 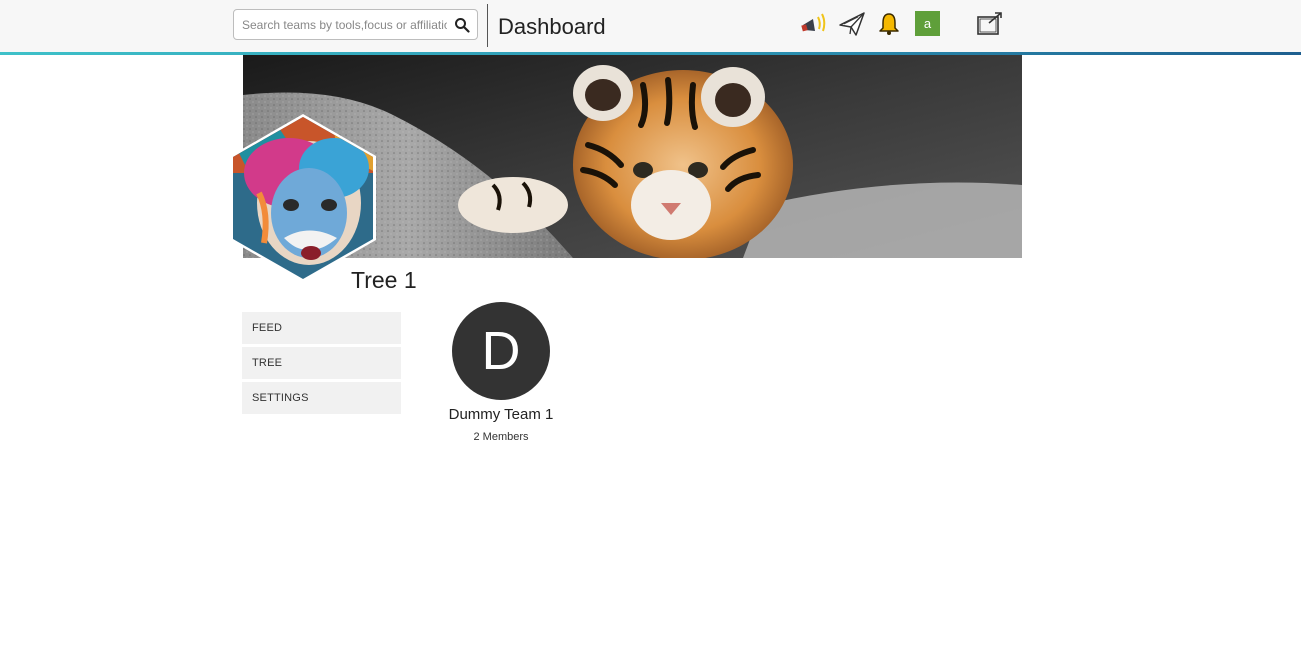 I want to click on notifications-button, so click(x=889, y=24).